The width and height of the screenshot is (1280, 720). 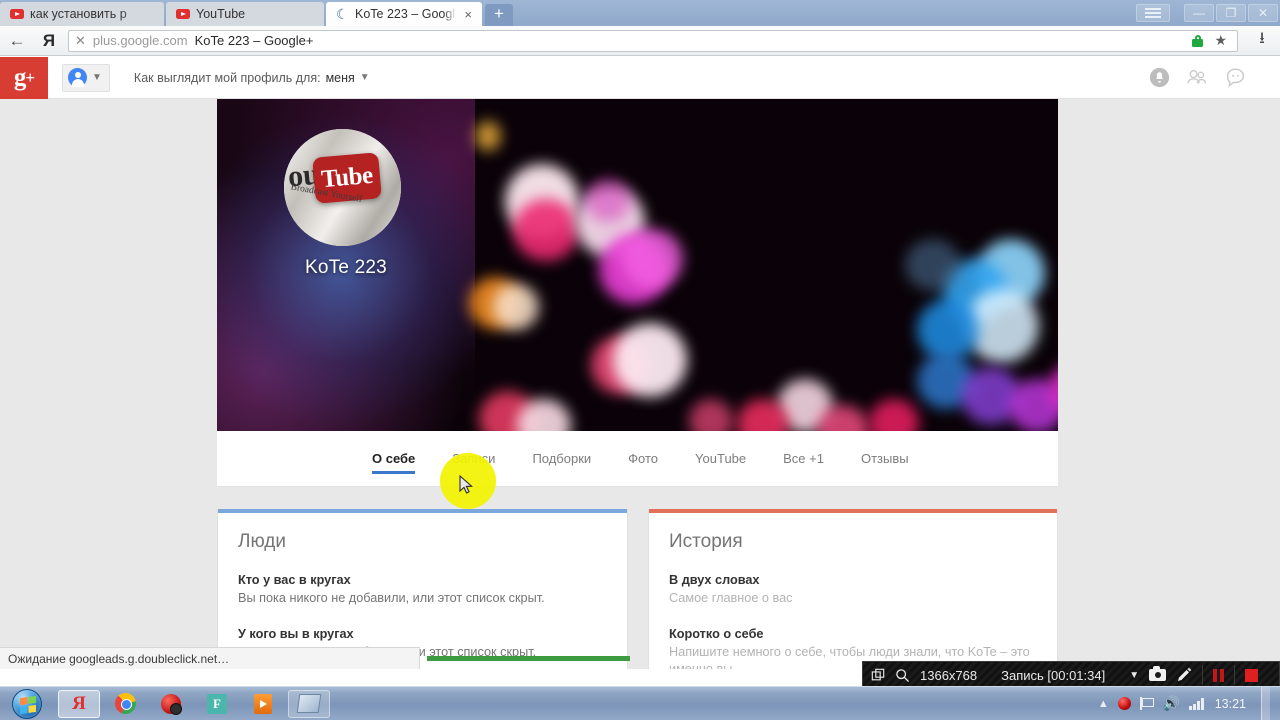 What do you see at coordinates (227, 77) in the screenshot?
I see `view-as-prefix: Как выглядит мой профиль для:` at bounding box center [227, 77].